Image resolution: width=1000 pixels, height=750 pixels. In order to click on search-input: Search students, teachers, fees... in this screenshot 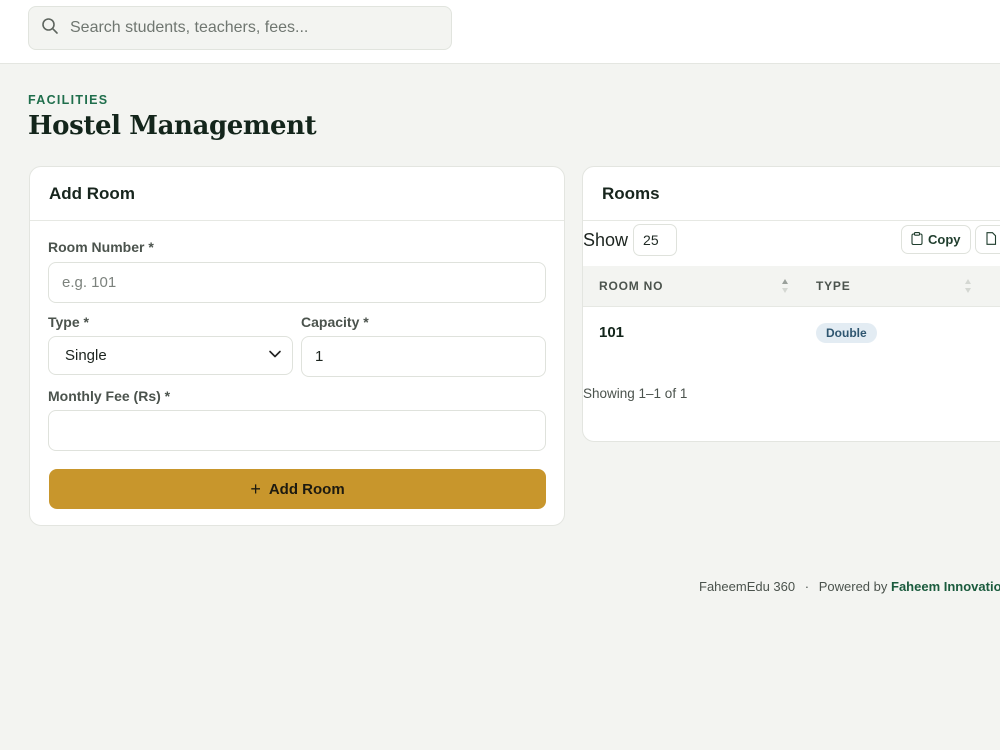, I will do `click(240, 28)`.